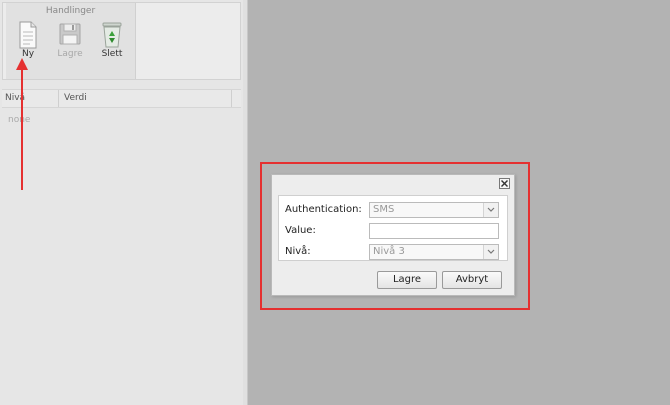  Describe the element at coordinates (434, 231) in the screenshot. I see `value-input` at that location.